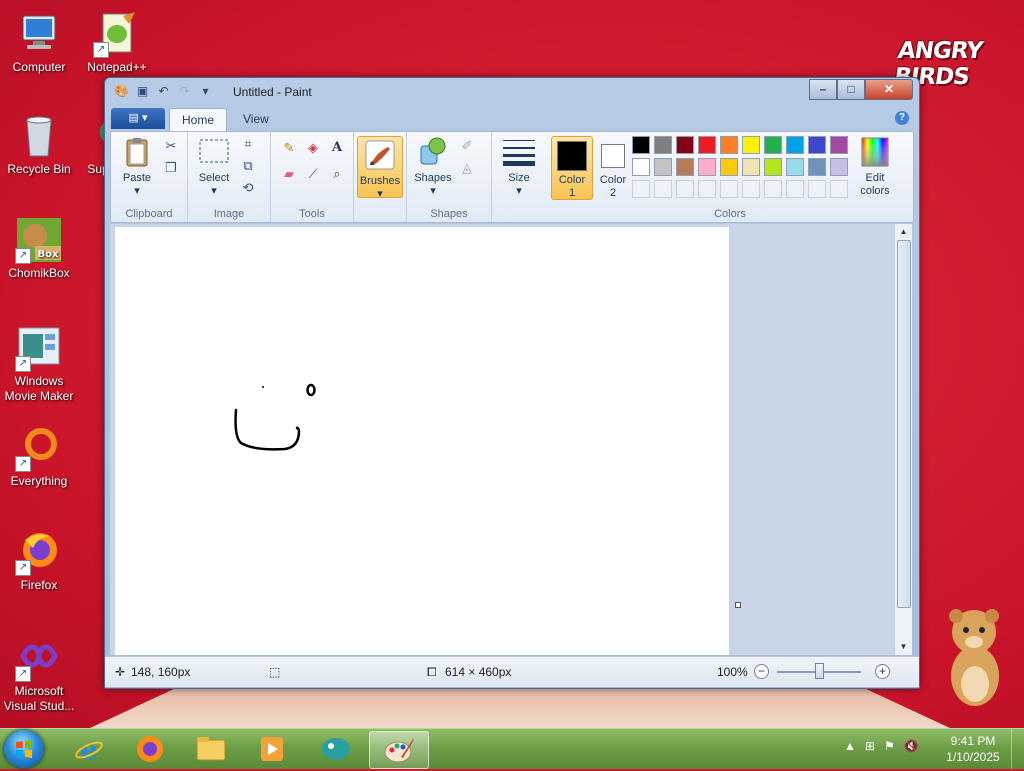  Describe the element at coordinates (512, 92) in the screenshot. I see `title-bar: 🎨 ▣ ↶ ↷ ▾ Untitled - Paint – □ ✕` at that location.